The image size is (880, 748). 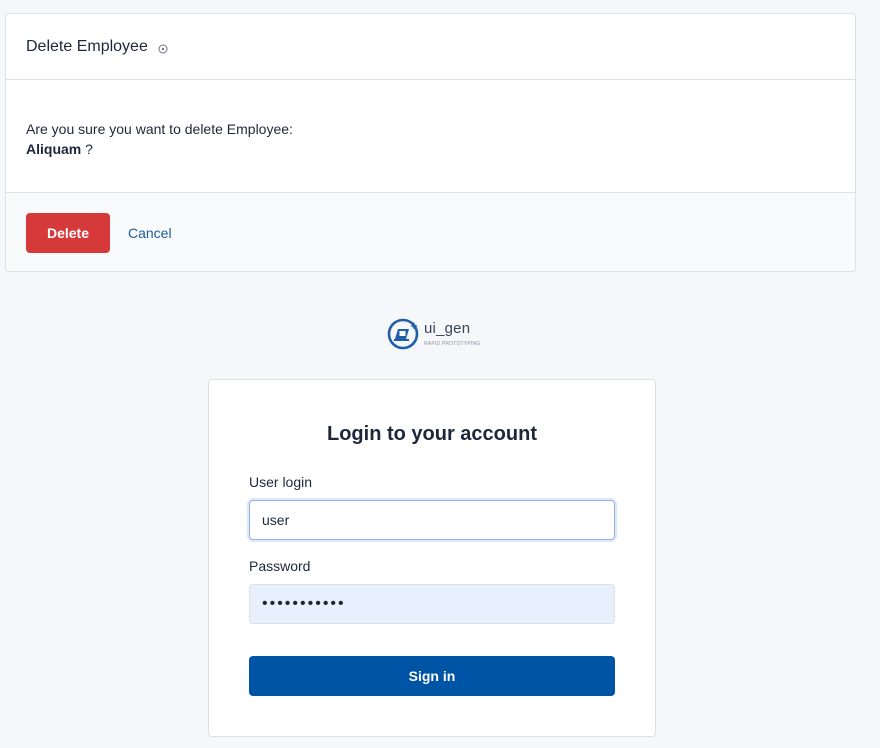 I want to click on sign-in-button: Sign in, so click(x=432, y=676).